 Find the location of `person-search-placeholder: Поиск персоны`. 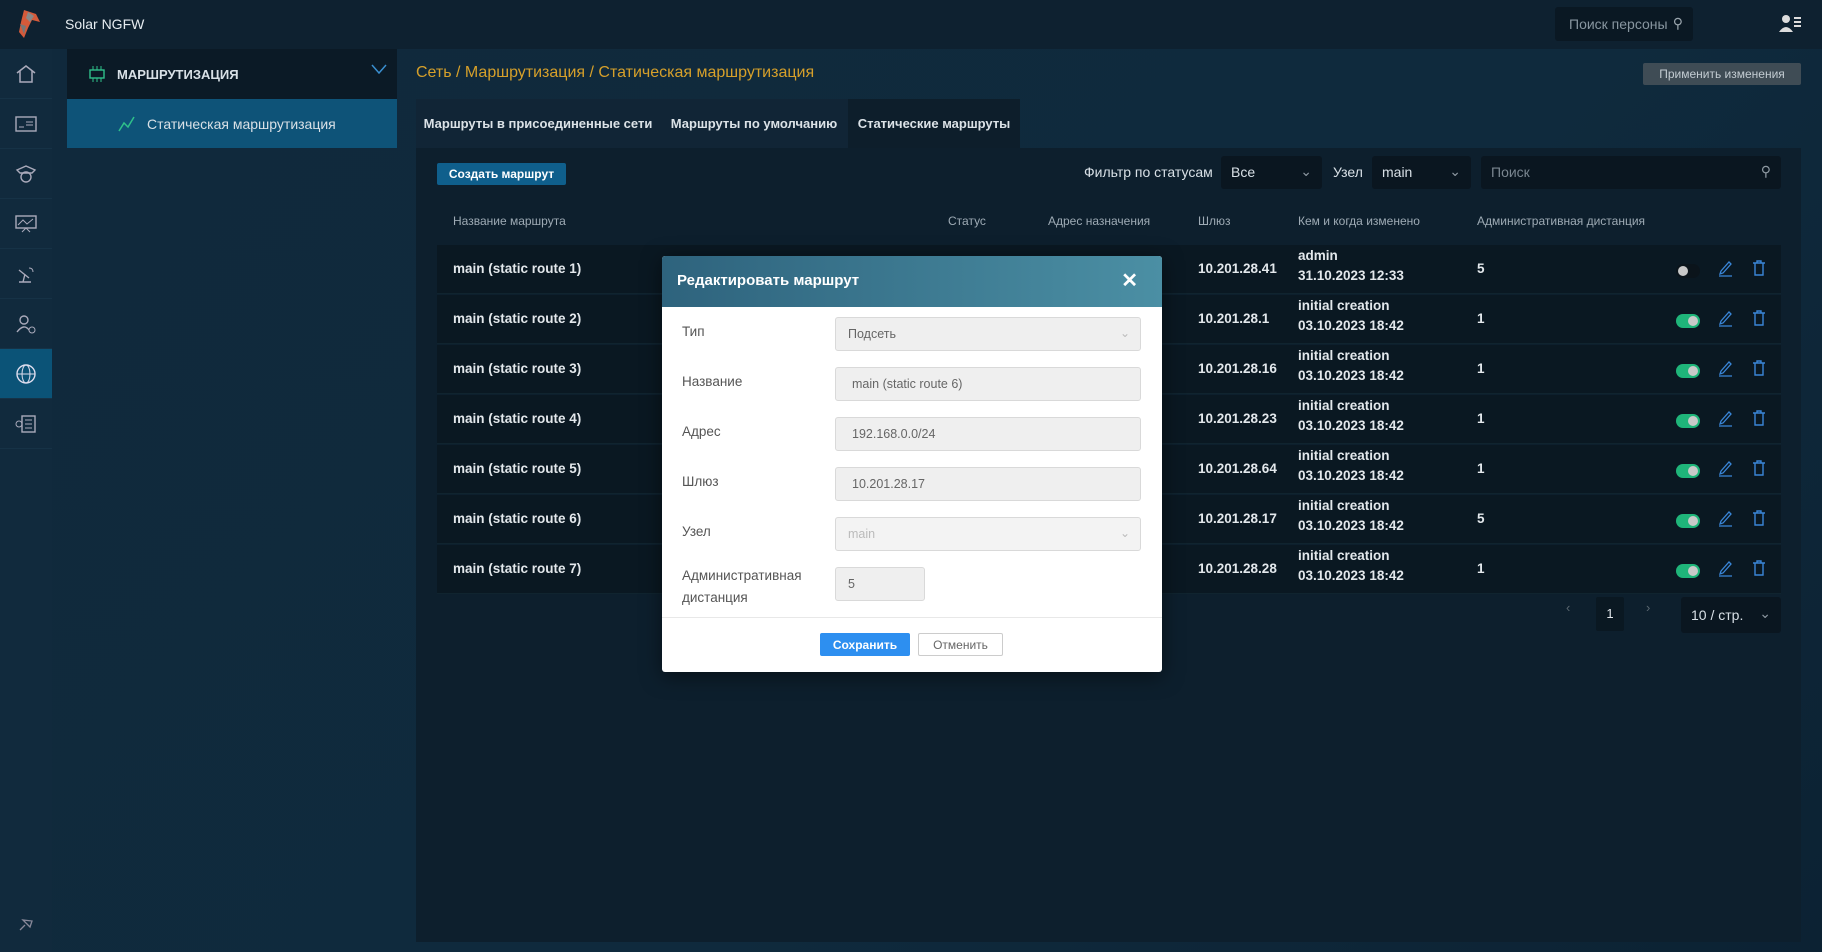

person-search-placeholder: Поиск персоны is located at coordinates (1618, 24).